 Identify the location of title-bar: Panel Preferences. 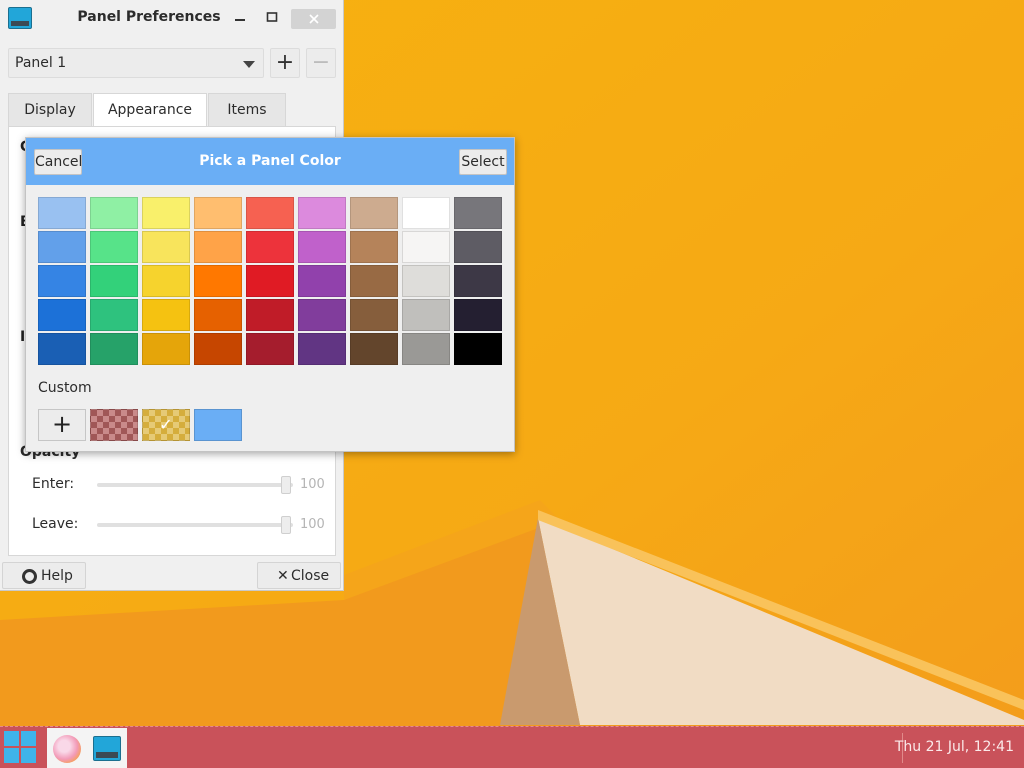
(172, 19).